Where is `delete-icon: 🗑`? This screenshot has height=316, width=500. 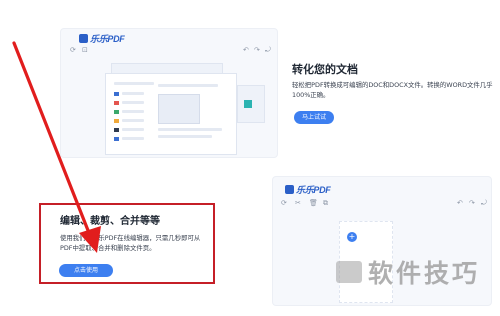 delete-icon: 🗑 is located at coordinates (313, 203).